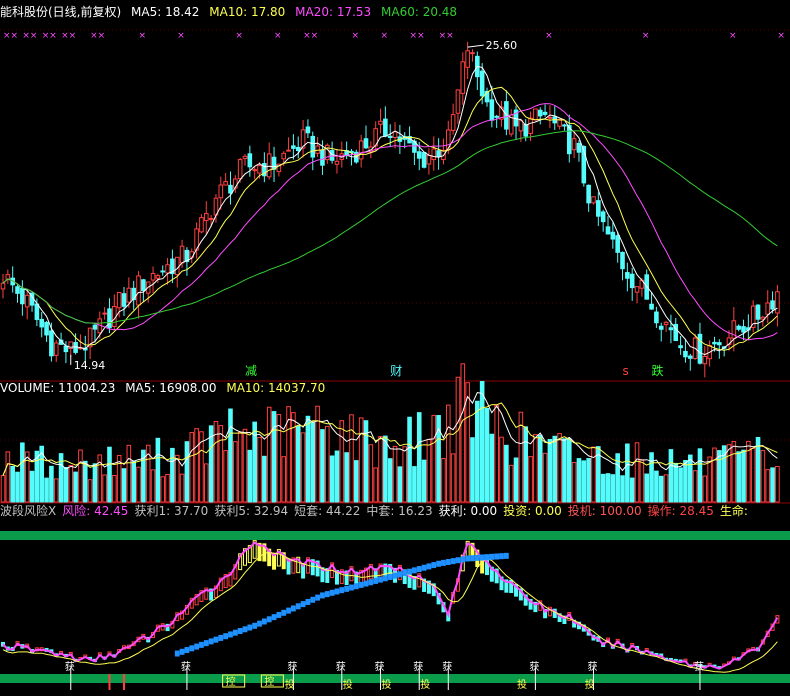 The image size is (790, 696). Describe the element at coordinates (239, 36) in the screenshot. I see `top-x-marker: ×` at that location.